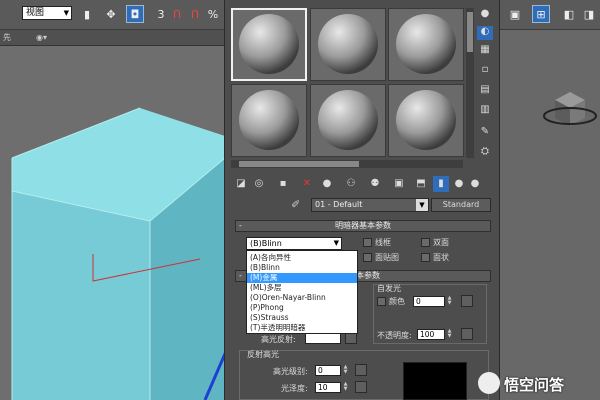  Describe the element at coordinates (470, 83) in the screenshot. I see `slots-vertical-scrollbar` at that location.